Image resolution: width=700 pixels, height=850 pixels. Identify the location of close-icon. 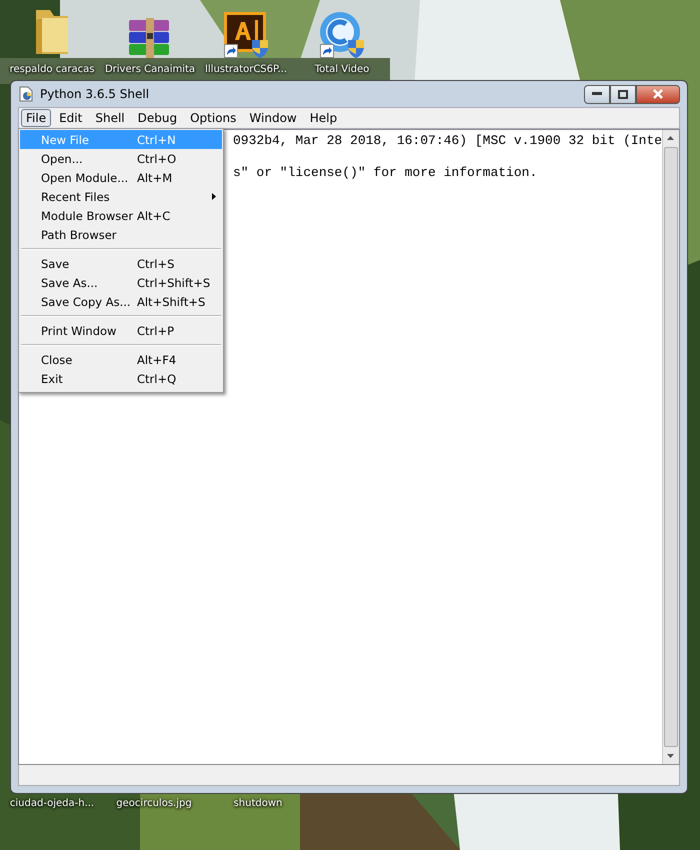
(658, 94).